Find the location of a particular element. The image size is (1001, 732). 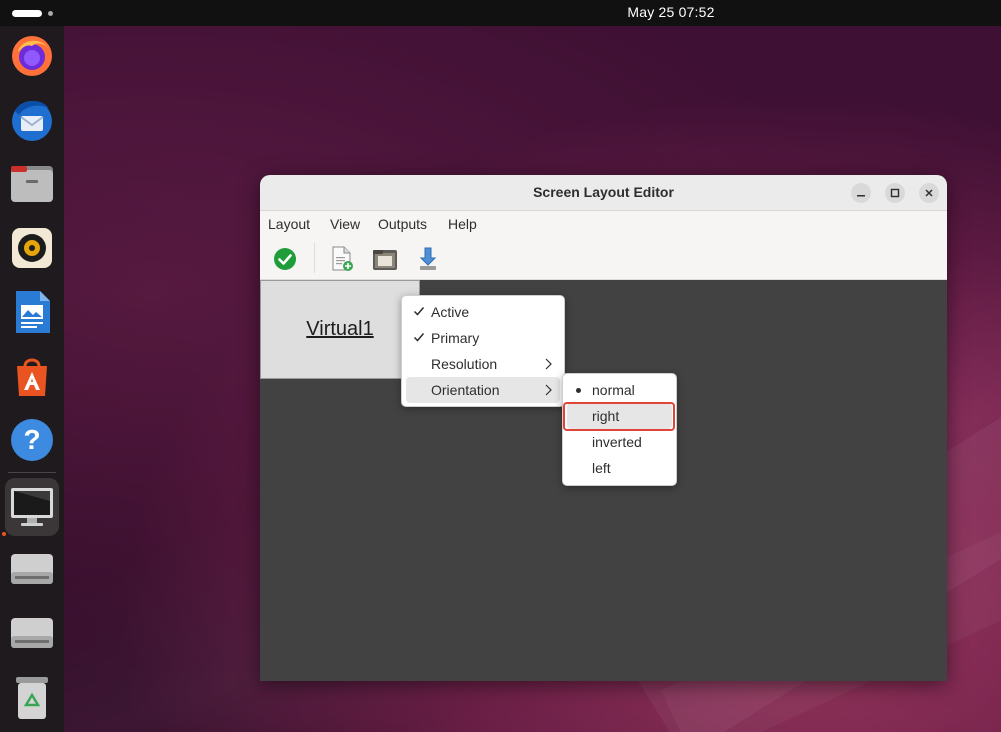

dock-item-display-settings is located at coordinates (32, 507).